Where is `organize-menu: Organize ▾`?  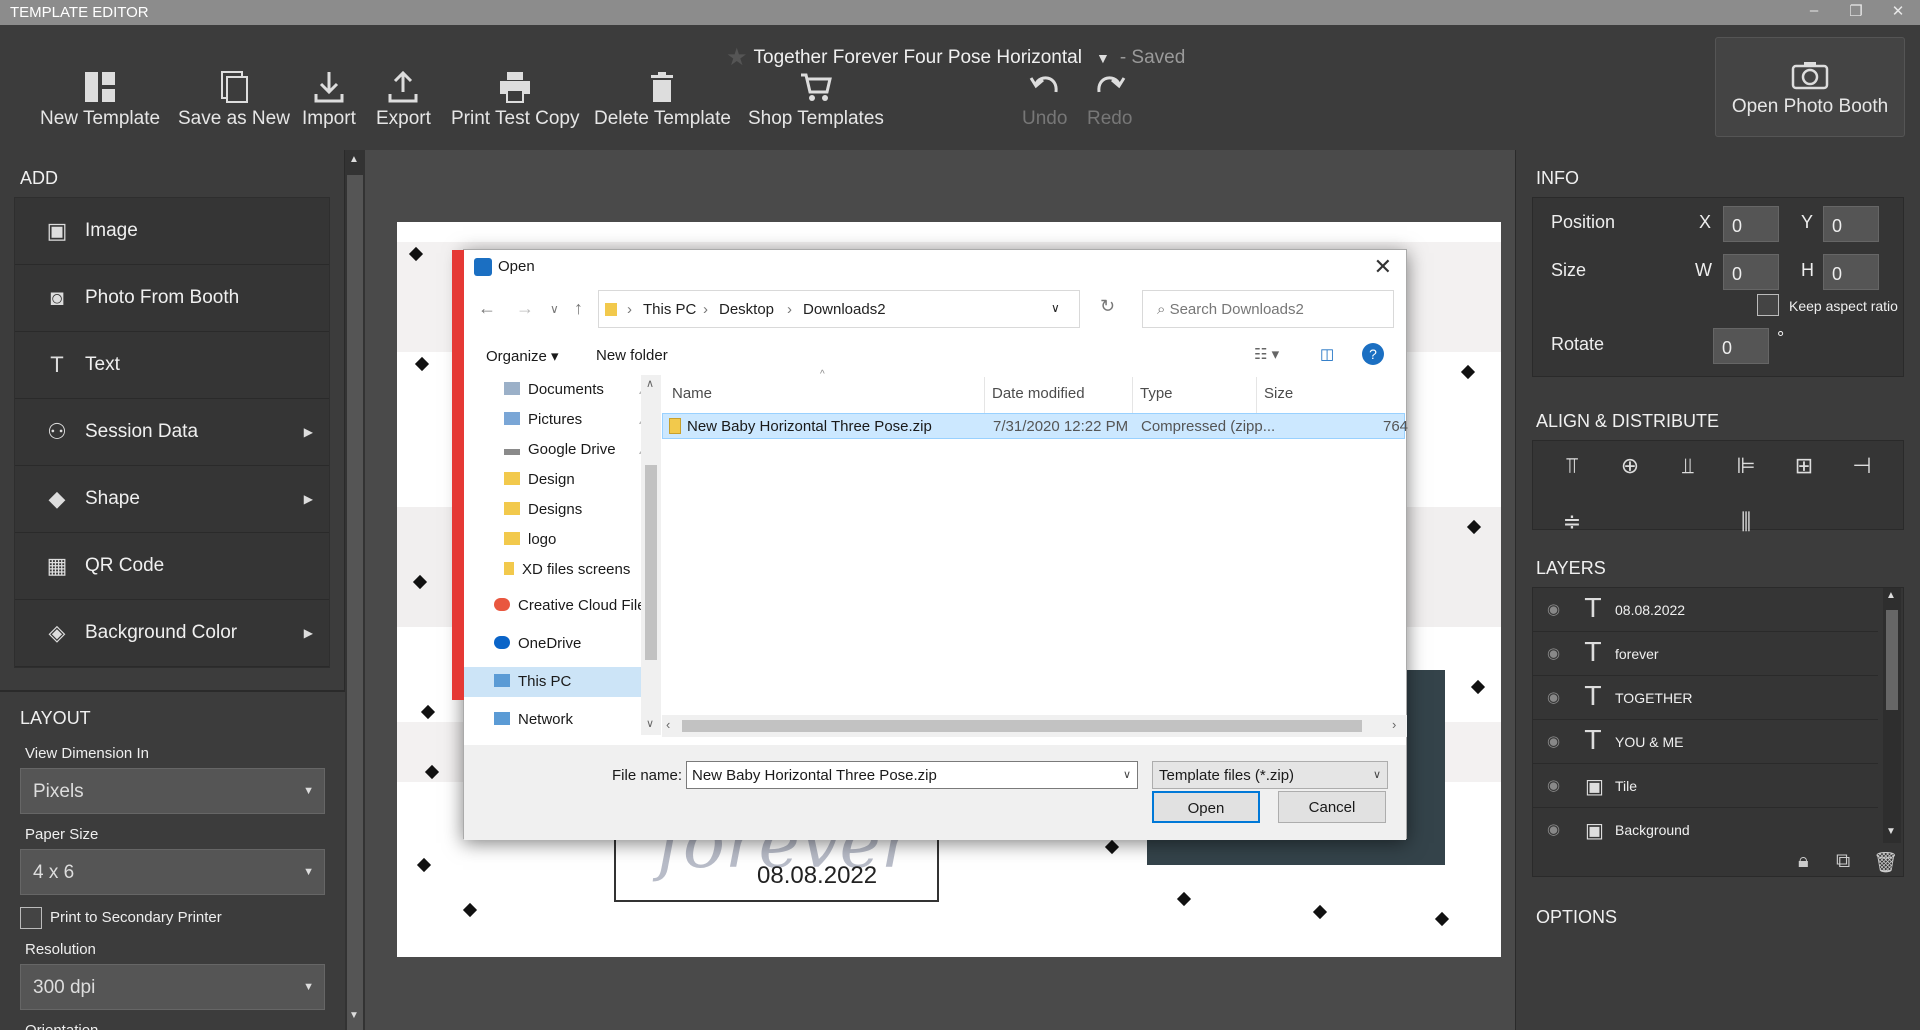 organize-menu: Organize ▾ is located at coordinates (522, 356).